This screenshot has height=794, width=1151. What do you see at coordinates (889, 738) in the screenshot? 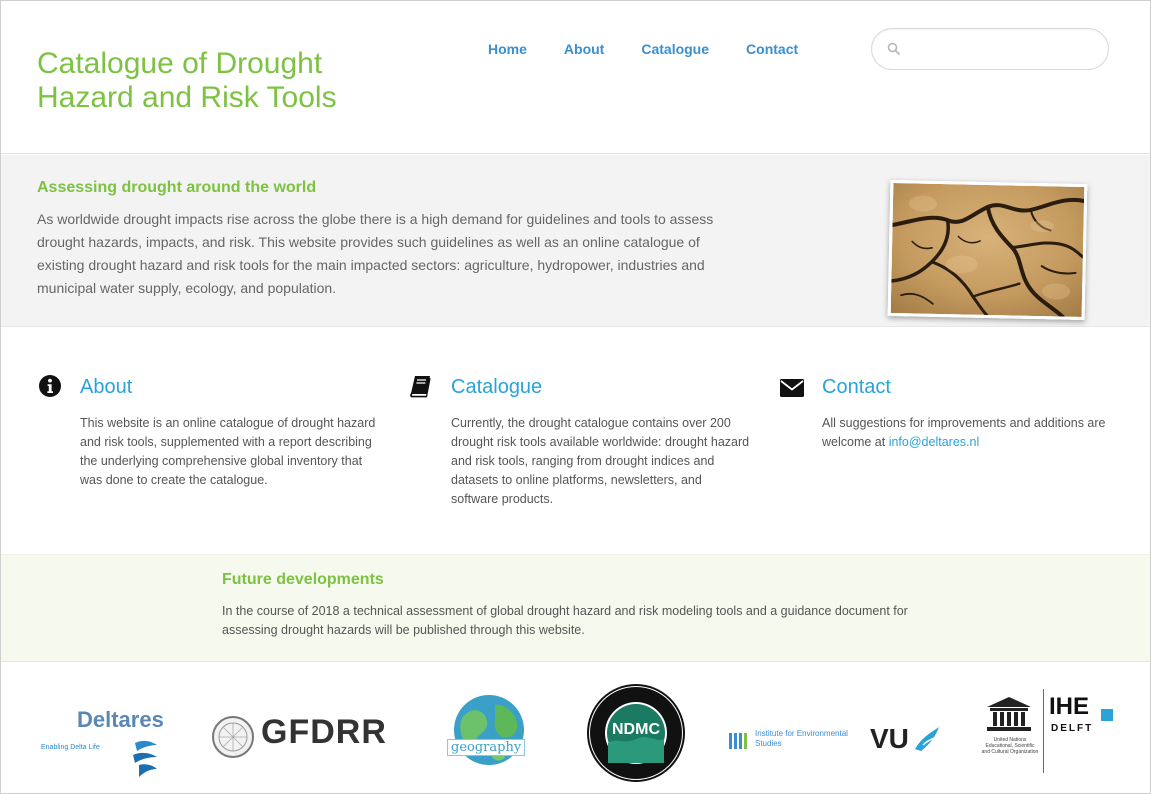
I see `vu-name: VU` at bounding box center [889, 738].